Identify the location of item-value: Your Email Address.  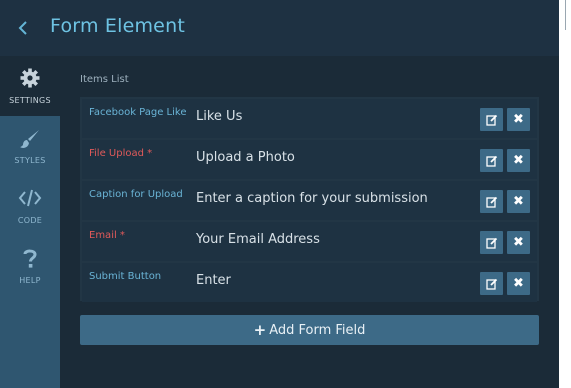
(258, 239).